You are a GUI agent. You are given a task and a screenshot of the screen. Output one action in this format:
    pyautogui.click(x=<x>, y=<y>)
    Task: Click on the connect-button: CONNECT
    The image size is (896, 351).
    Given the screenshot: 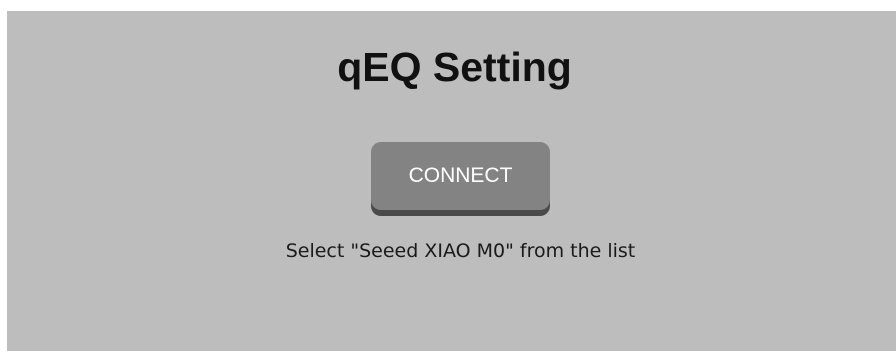 What is the action you would take?
    pyautogui.click(x=460, y=176)
    